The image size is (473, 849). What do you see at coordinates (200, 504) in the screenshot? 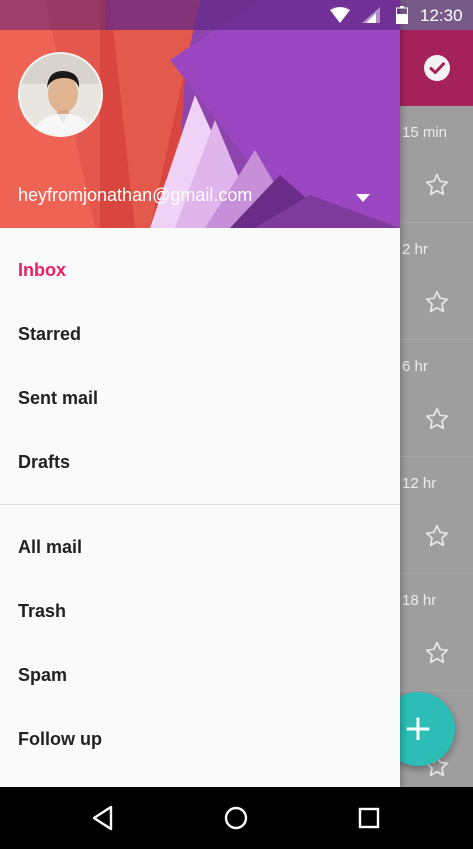
I see `nav-divider` at bounding box center [200, 504].